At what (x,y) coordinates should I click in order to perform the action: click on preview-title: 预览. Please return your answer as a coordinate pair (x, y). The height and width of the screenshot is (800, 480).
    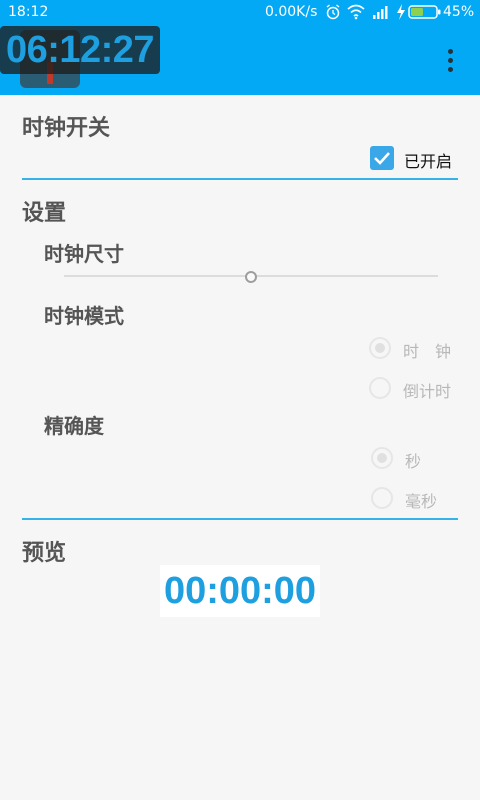
    Looking at the image, I should click on (44, 553).